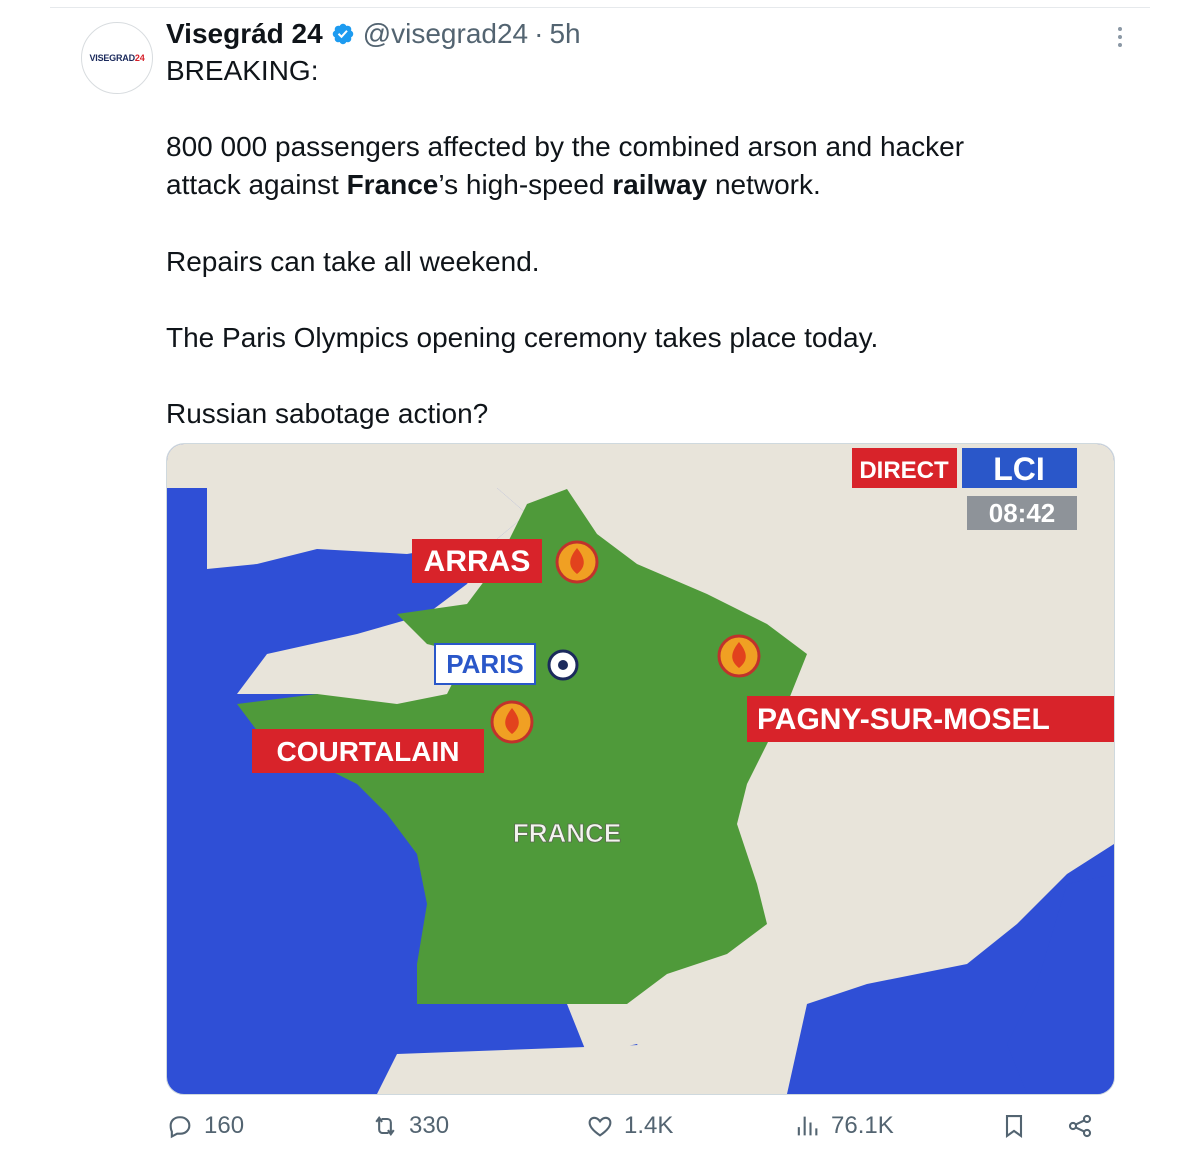 The height and width of the screenshot is (1156, 1200). Describe the element at coordinates (564, 34) in the screenshot. I see `tweet-time: 5h` at that location.